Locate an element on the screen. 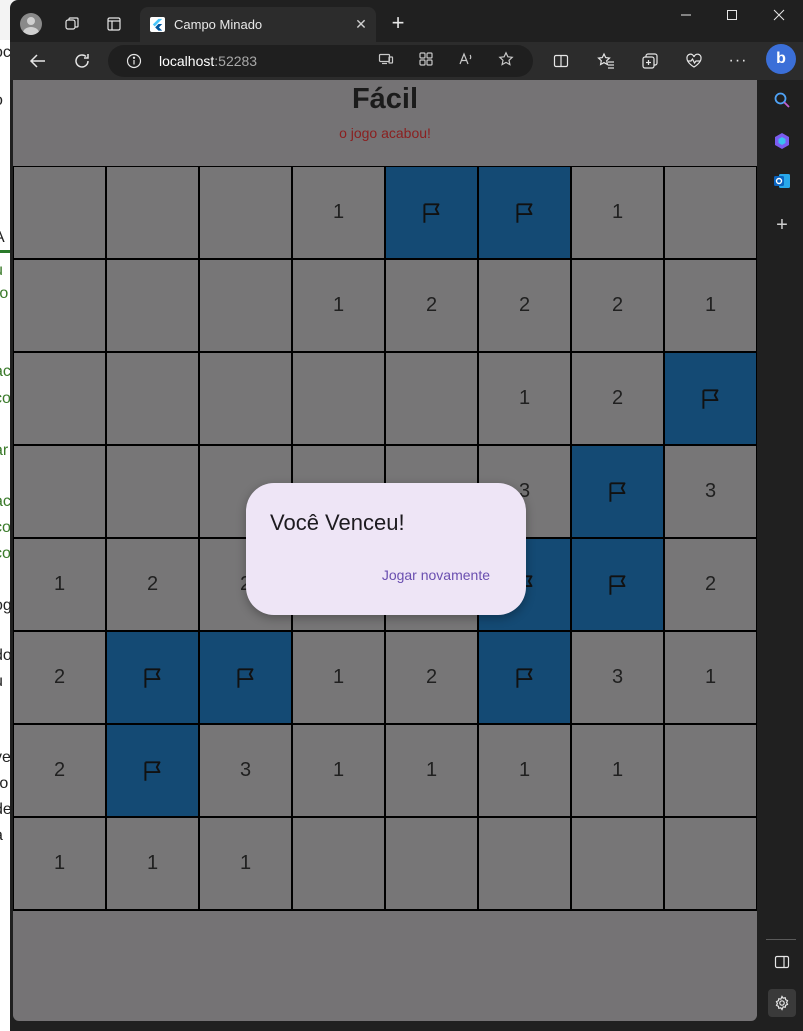 The width and height of the screenshot is (803, 1031). refresh-icon is located at coordinates (82, 61).